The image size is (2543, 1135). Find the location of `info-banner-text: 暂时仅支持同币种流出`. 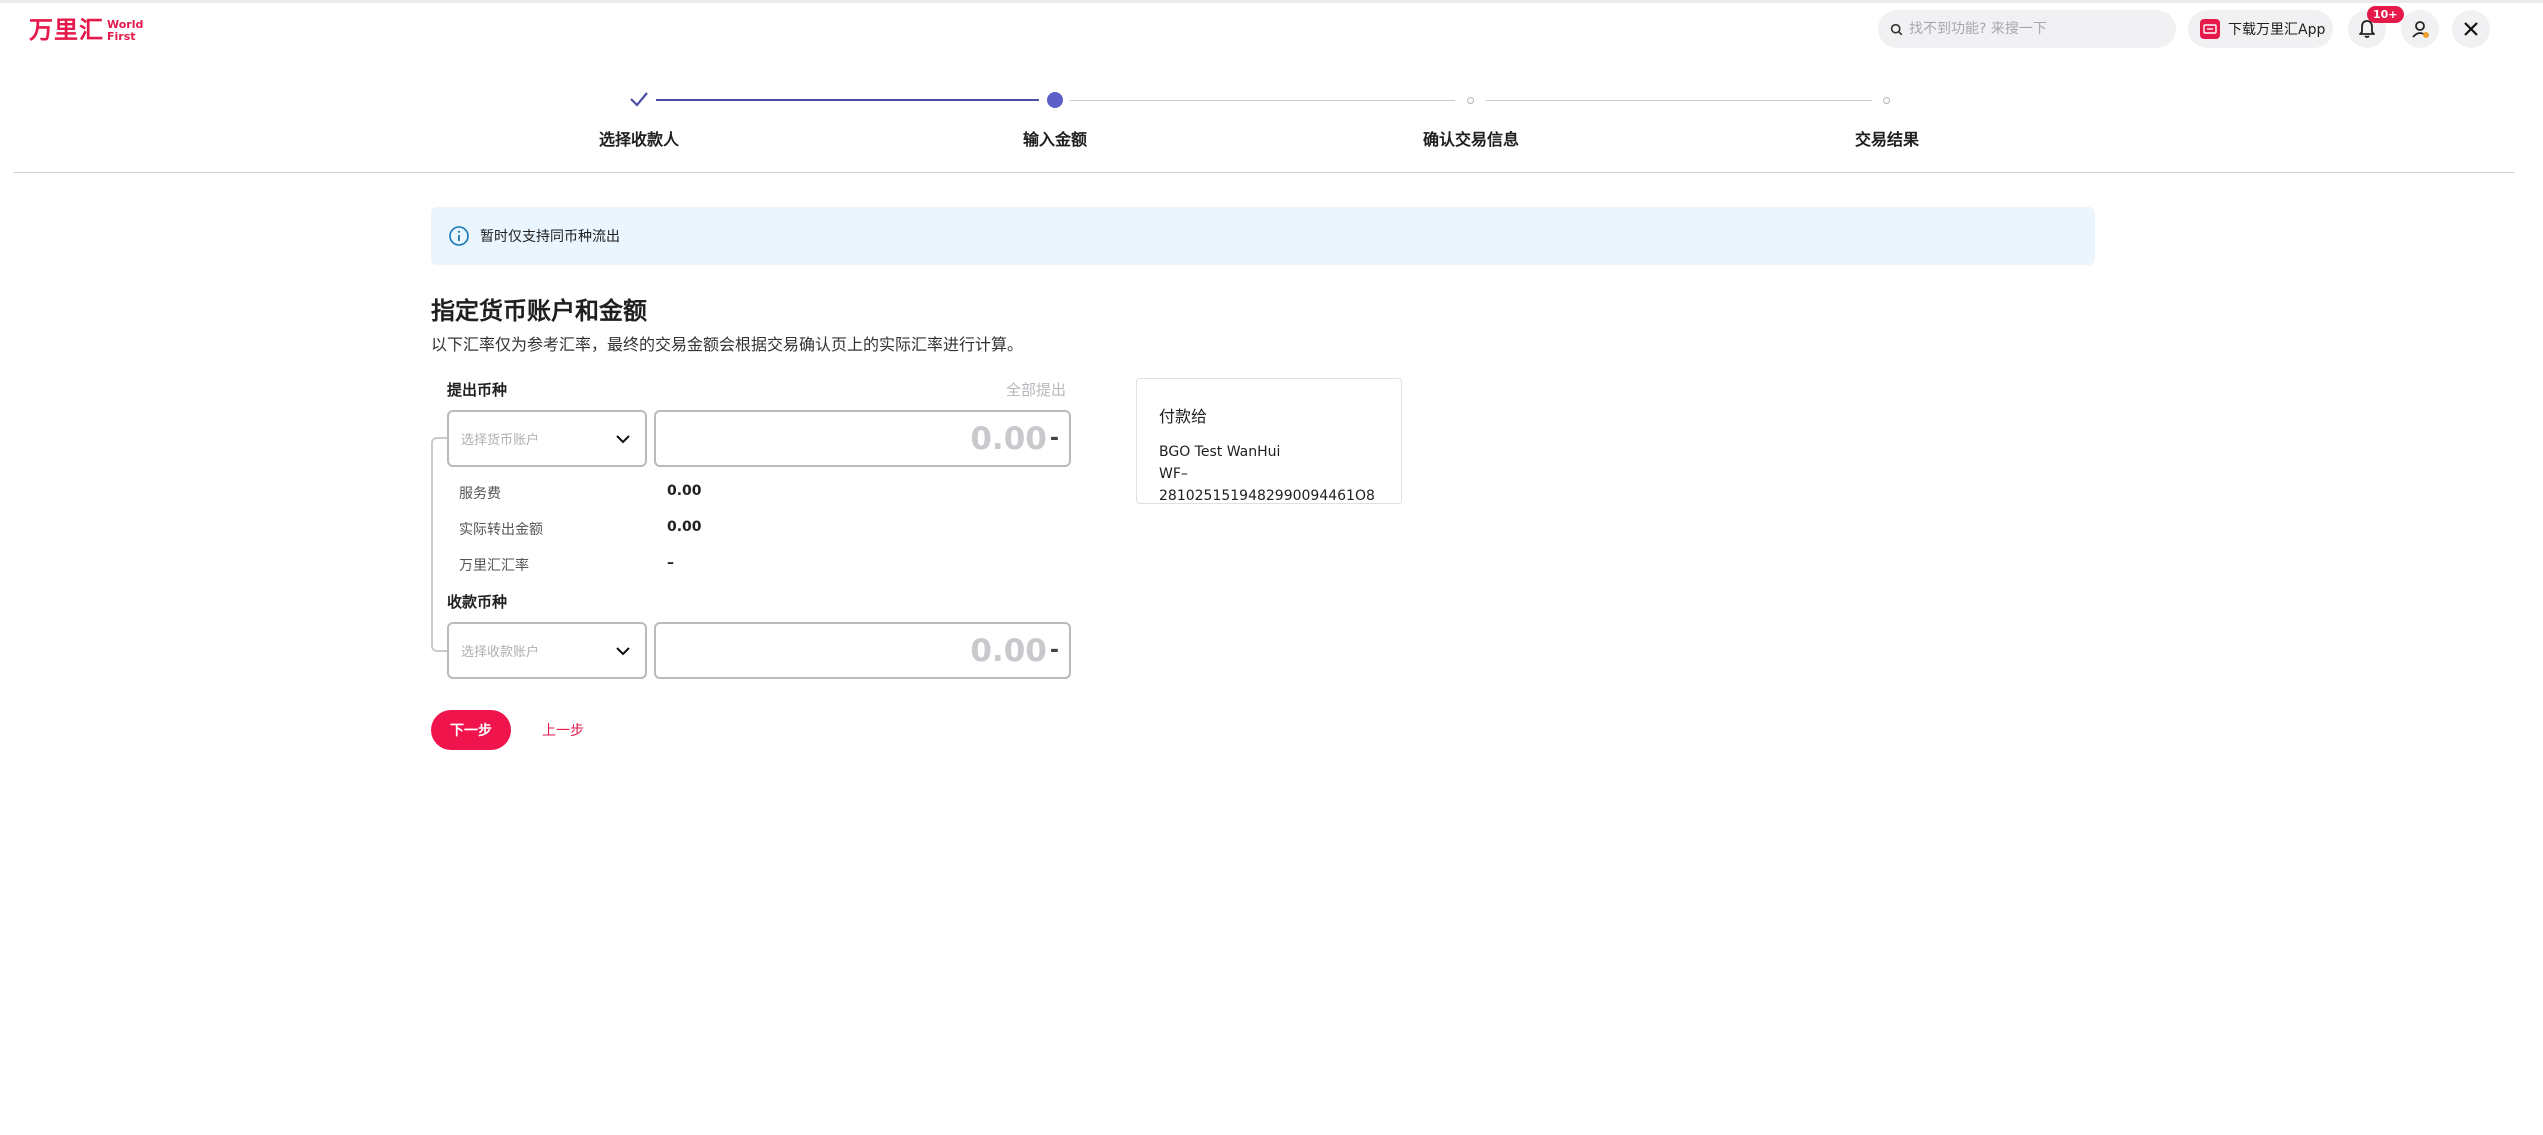

info-banner-text: 暂时仅支持同币种流出 is located at coordinates (550, 237).